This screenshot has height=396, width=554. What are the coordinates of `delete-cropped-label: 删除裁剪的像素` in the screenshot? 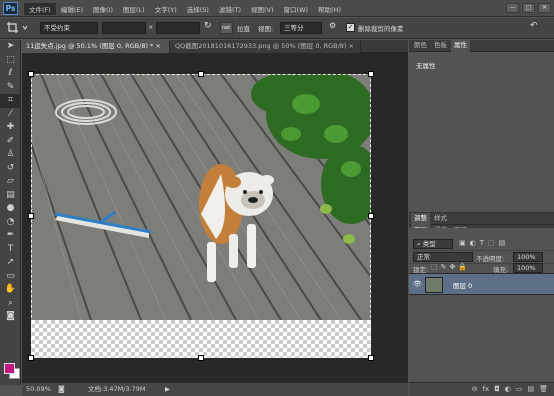 It's located at (381, 29).